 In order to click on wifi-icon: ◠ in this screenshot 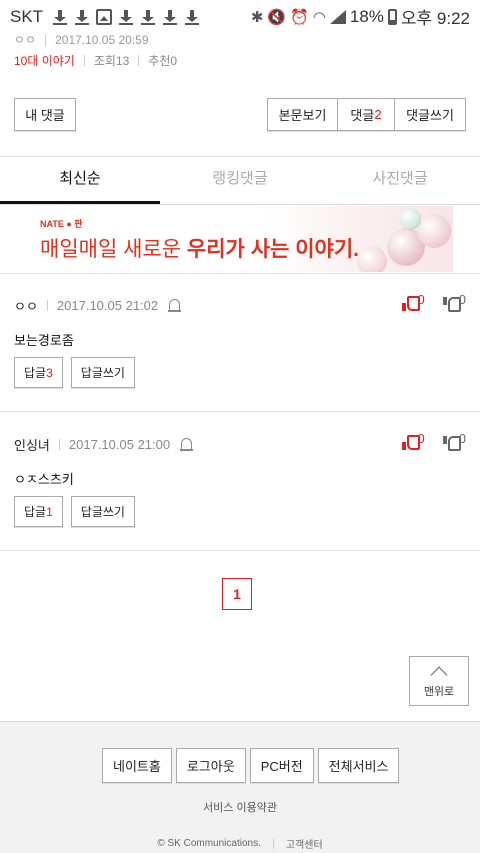, I will do `click(319, 17)`.